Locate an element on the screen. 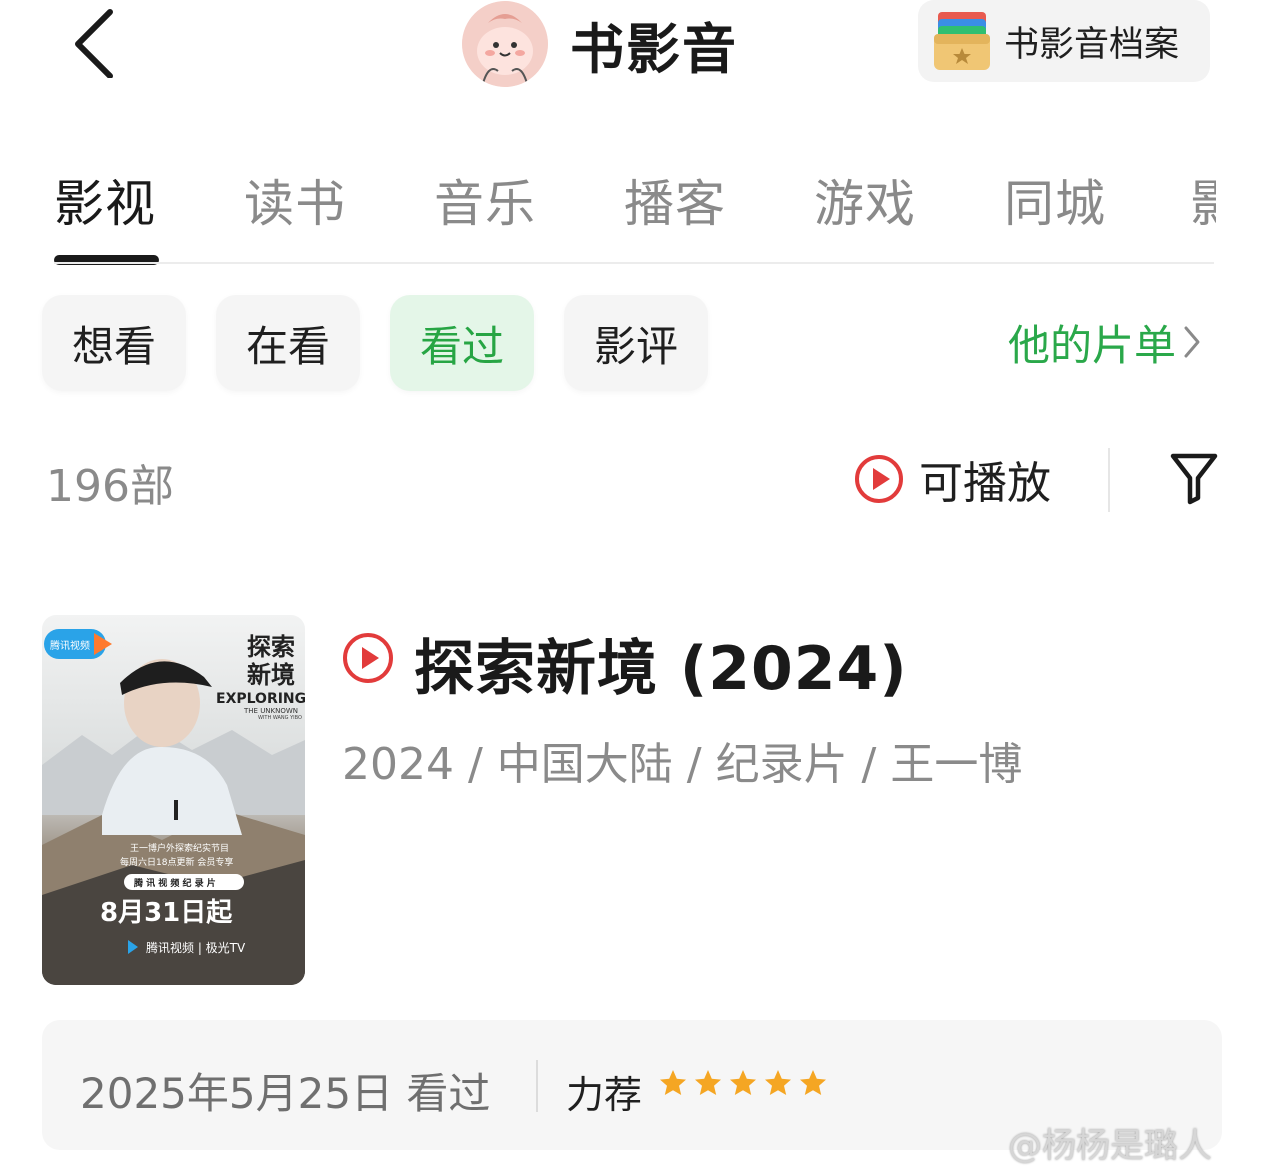  playable-label: 可播放 is located at coordinates (985, 483).